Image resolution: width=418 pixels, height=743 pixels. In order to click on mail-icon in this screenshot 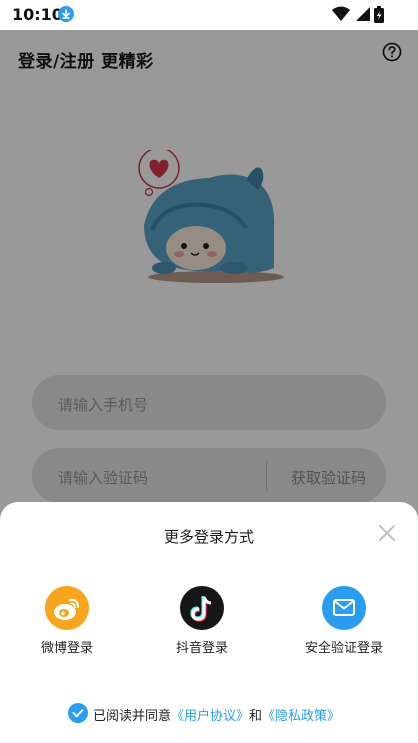, I will do `click(344, 608)`.